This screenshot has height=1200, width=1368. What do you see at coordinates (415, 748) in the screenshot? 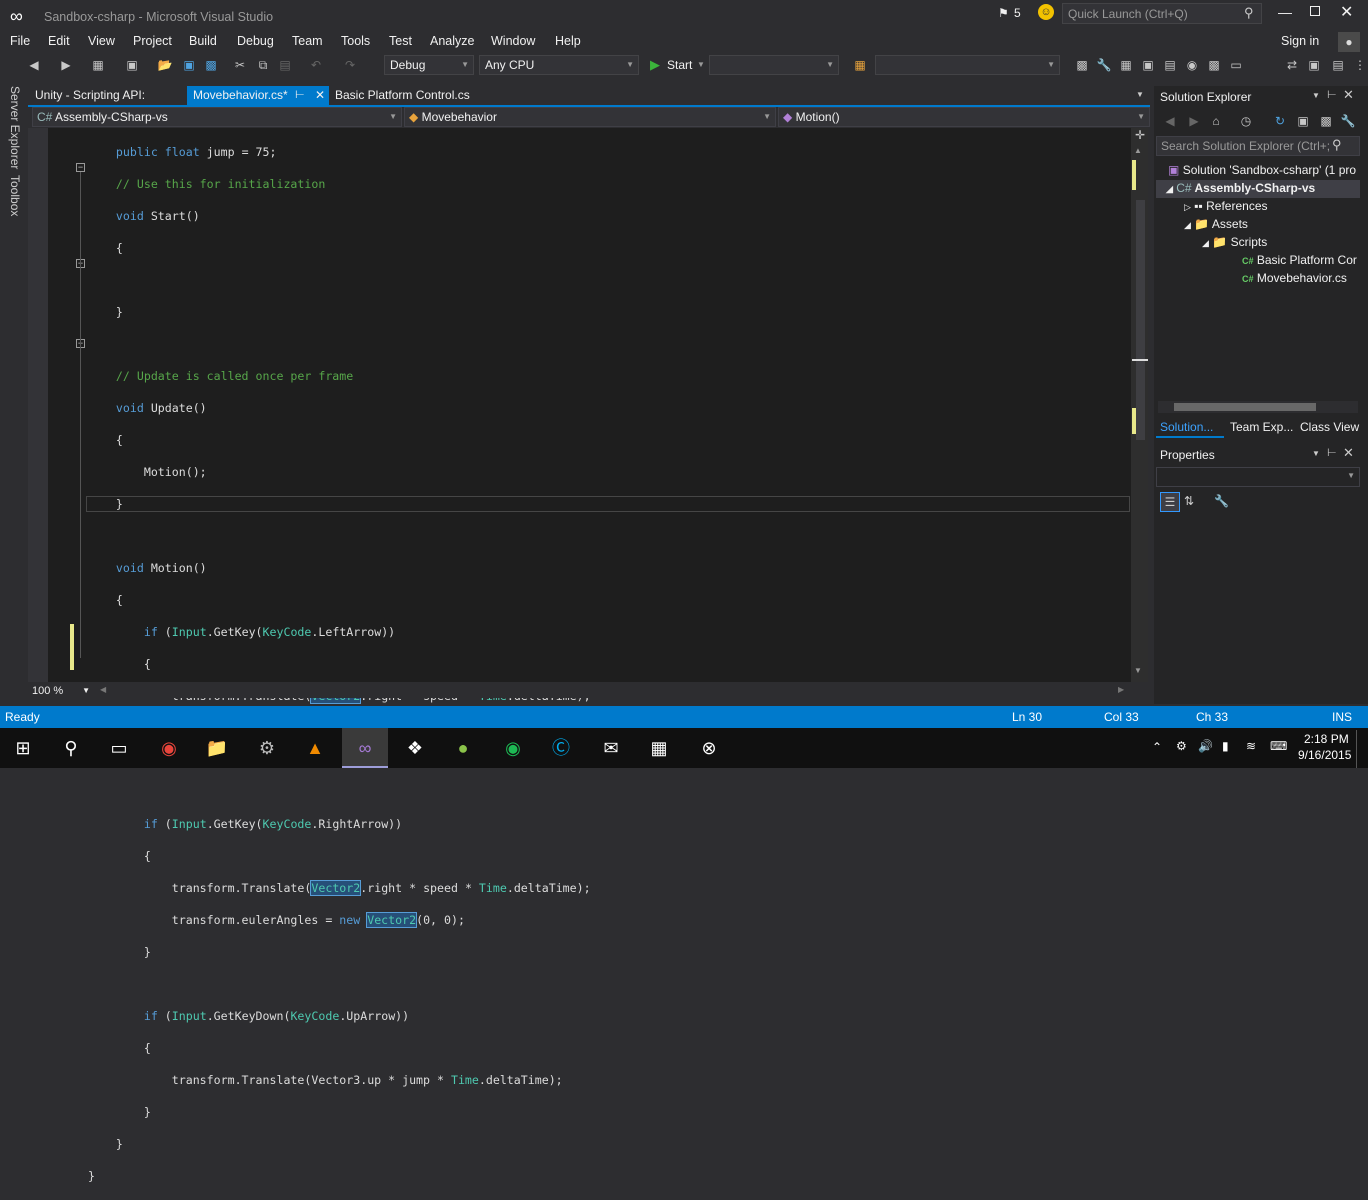
I see `unity-icon: ❖` at bounding box center [415, 748].